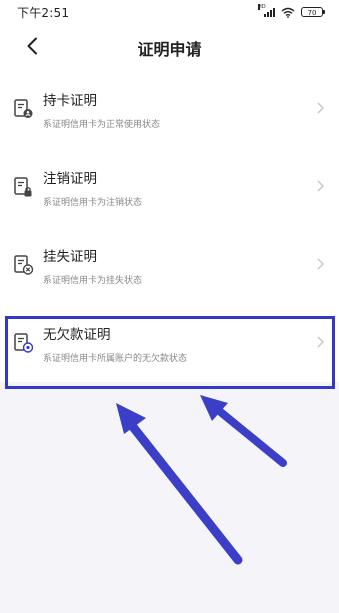 Image resolution: width=339 pixels, height=613 pixels. Describe the element at coordinates (169, 187) in the screenshot. I see `list-item-cancellation: 注销证明 系证明信用卡为注销状态` at that location.